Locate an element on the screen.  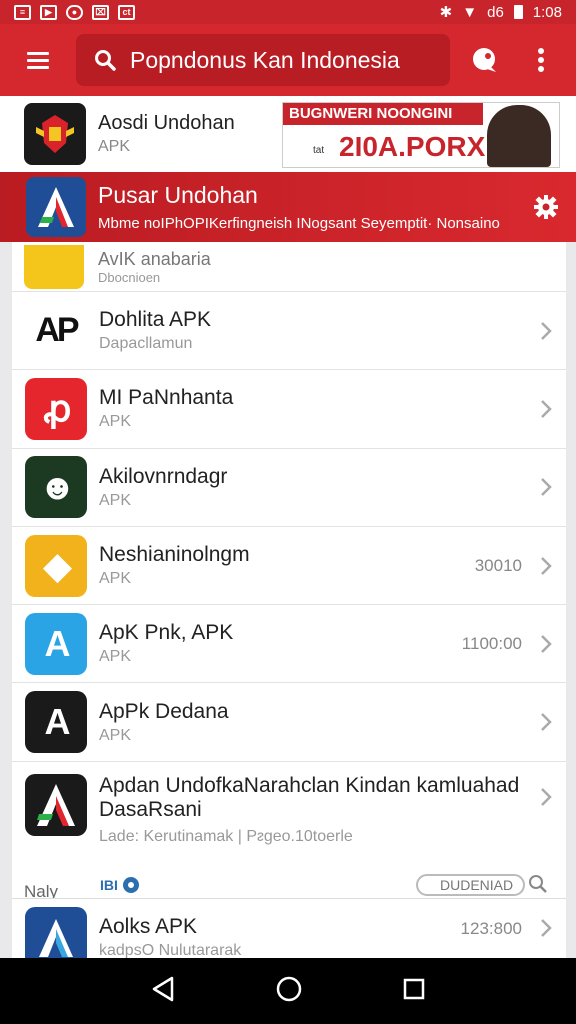
clock: 1:08 is located at coordinates (547, 12).